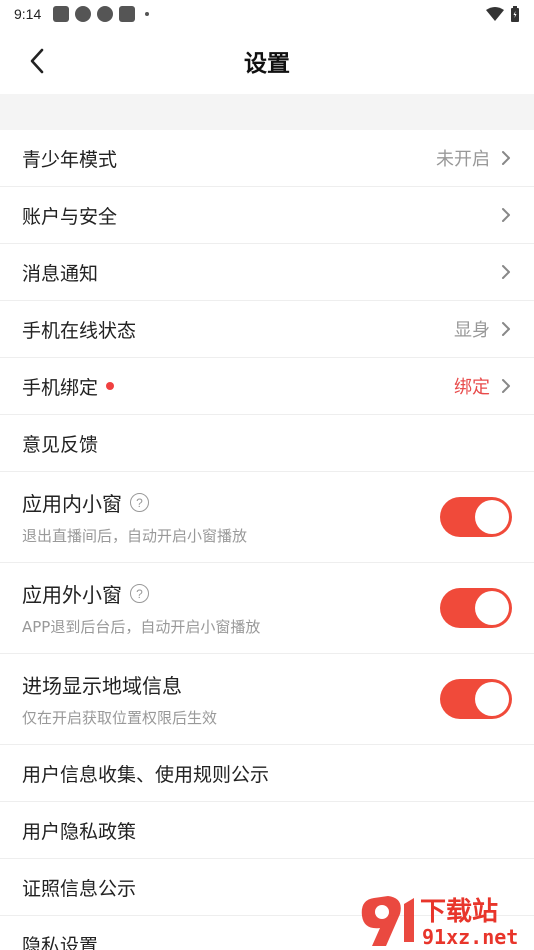 The image size is (534, 950). I want to click on setting-label: 消息通知, so click(60, 273).